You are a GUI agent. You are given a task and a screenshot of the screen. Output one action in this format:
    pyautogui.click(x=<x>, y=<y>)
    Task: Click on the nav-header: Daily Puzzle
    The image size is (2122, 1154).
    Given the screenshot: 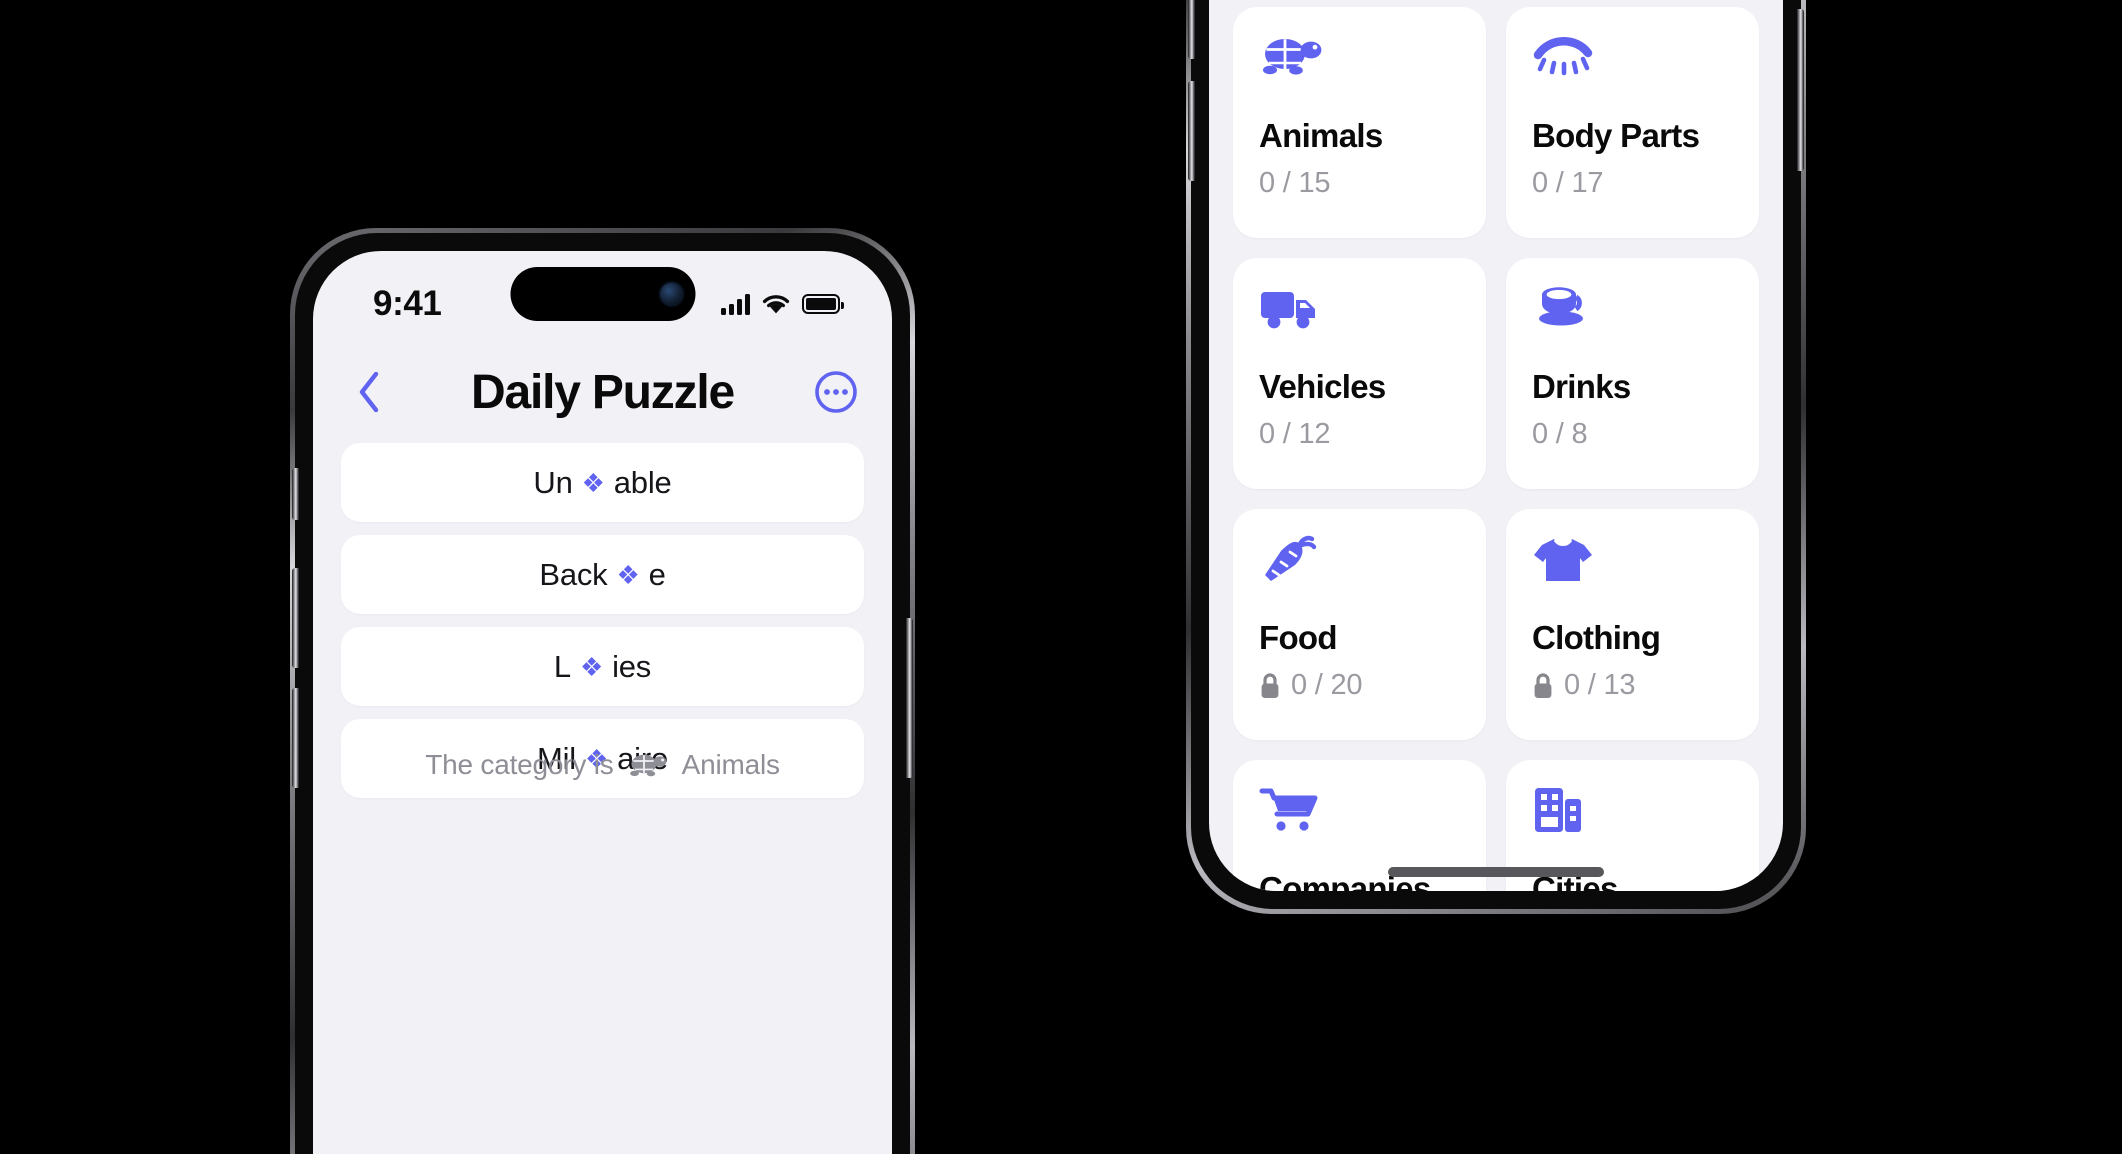 What is the action you would take?
    pyautogui.click(x=602, y=392)
    